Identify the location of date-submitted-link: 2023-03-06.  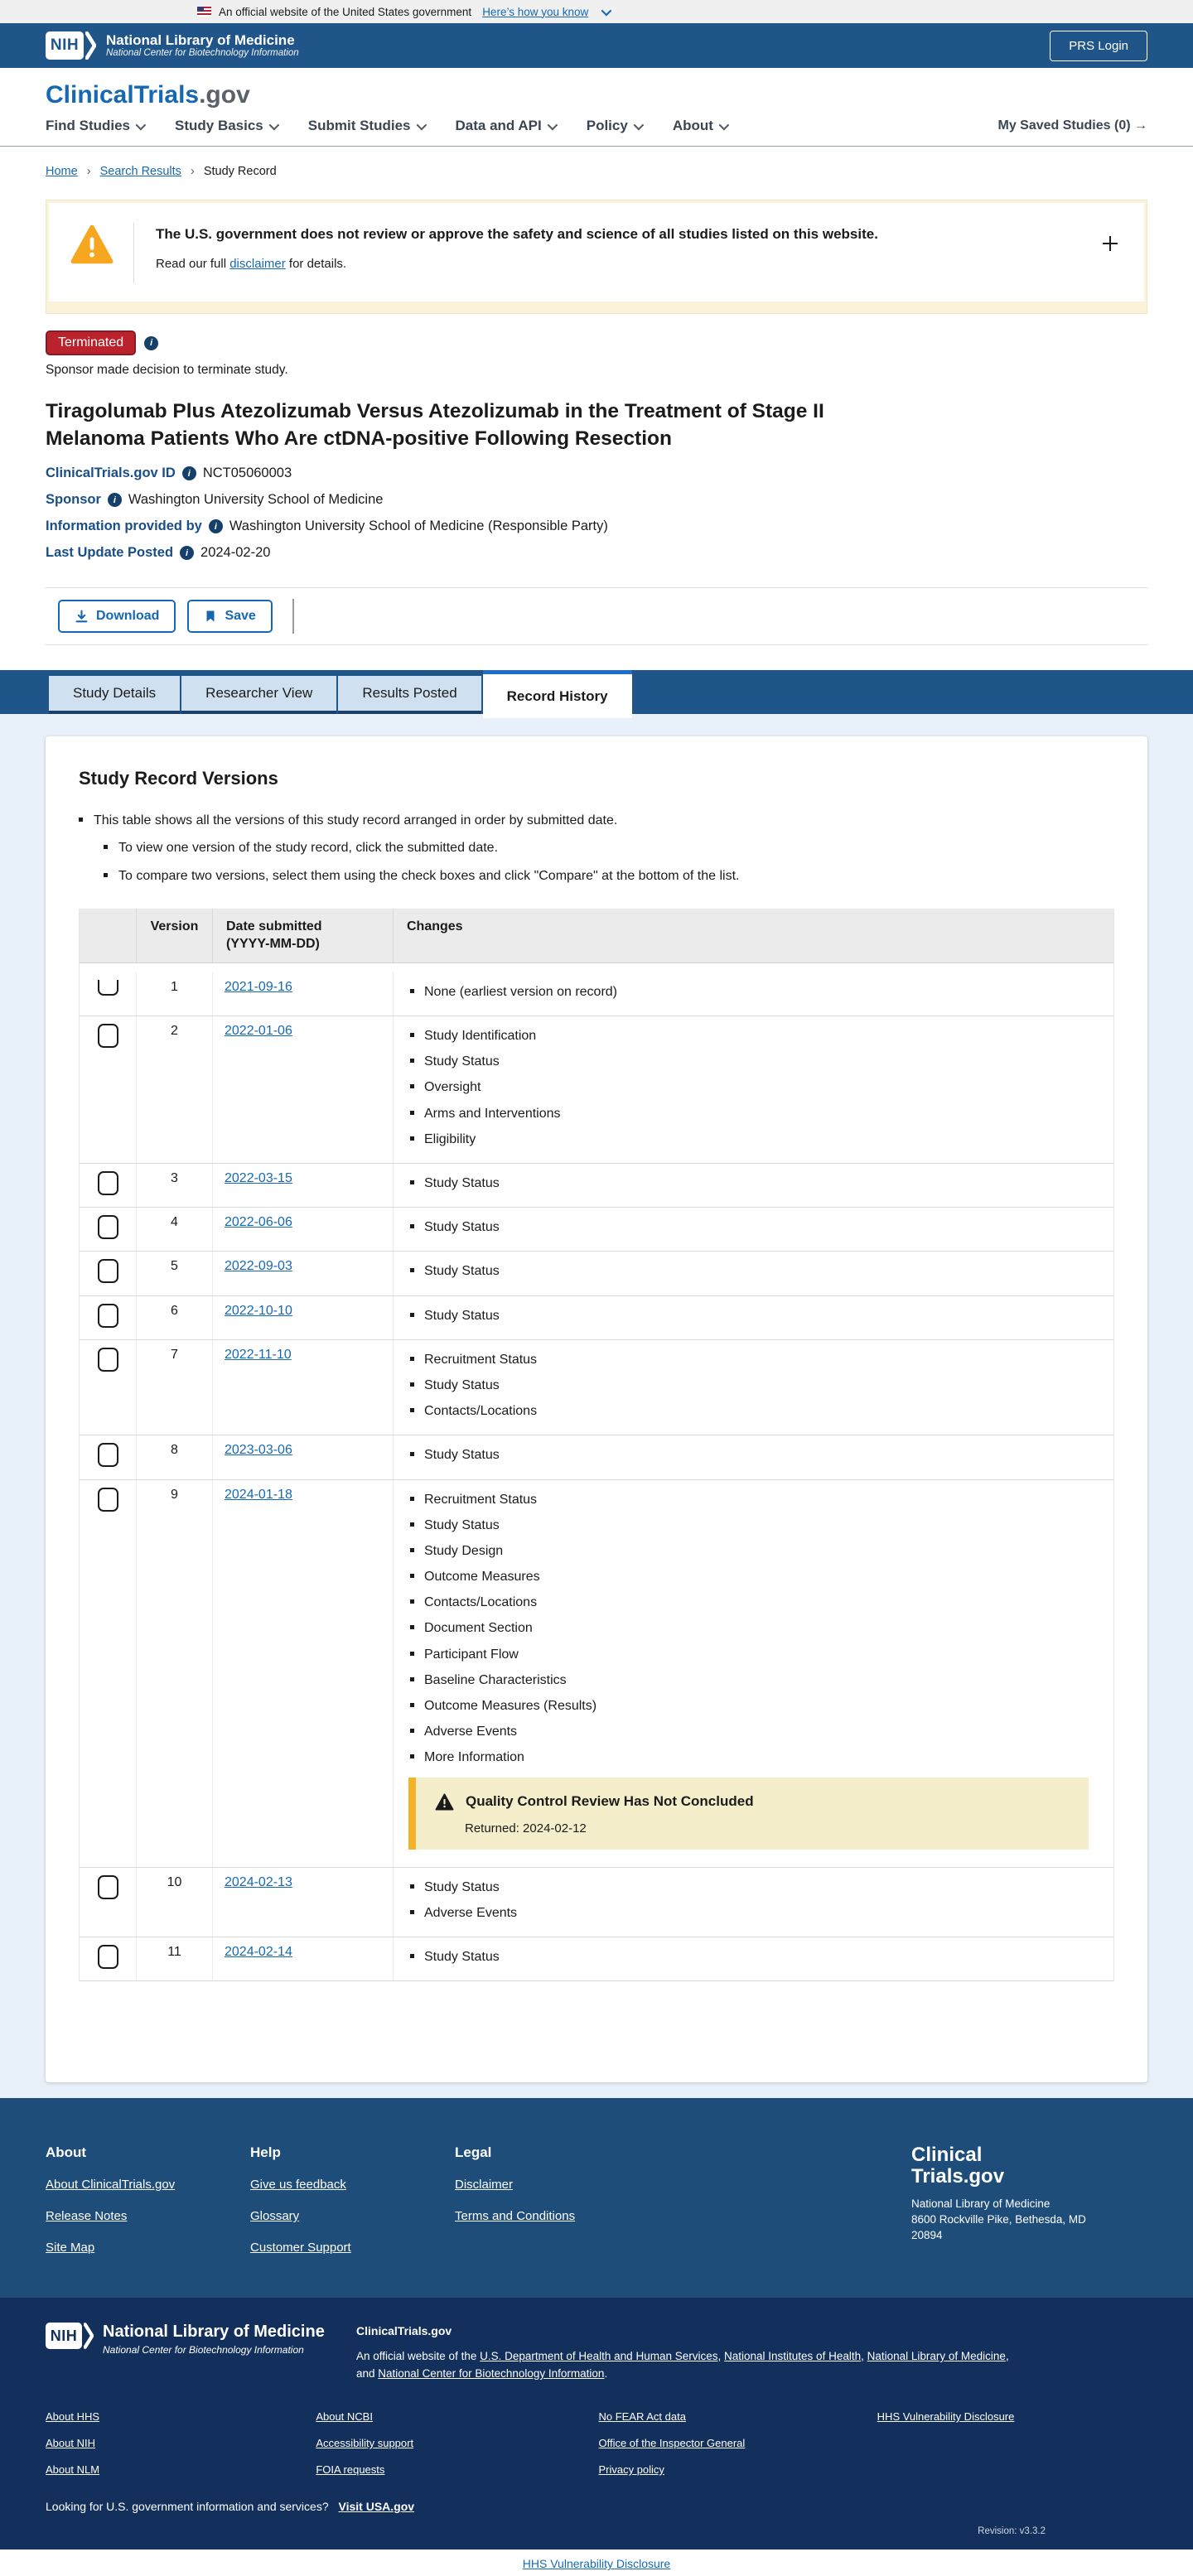
(259, 1450).